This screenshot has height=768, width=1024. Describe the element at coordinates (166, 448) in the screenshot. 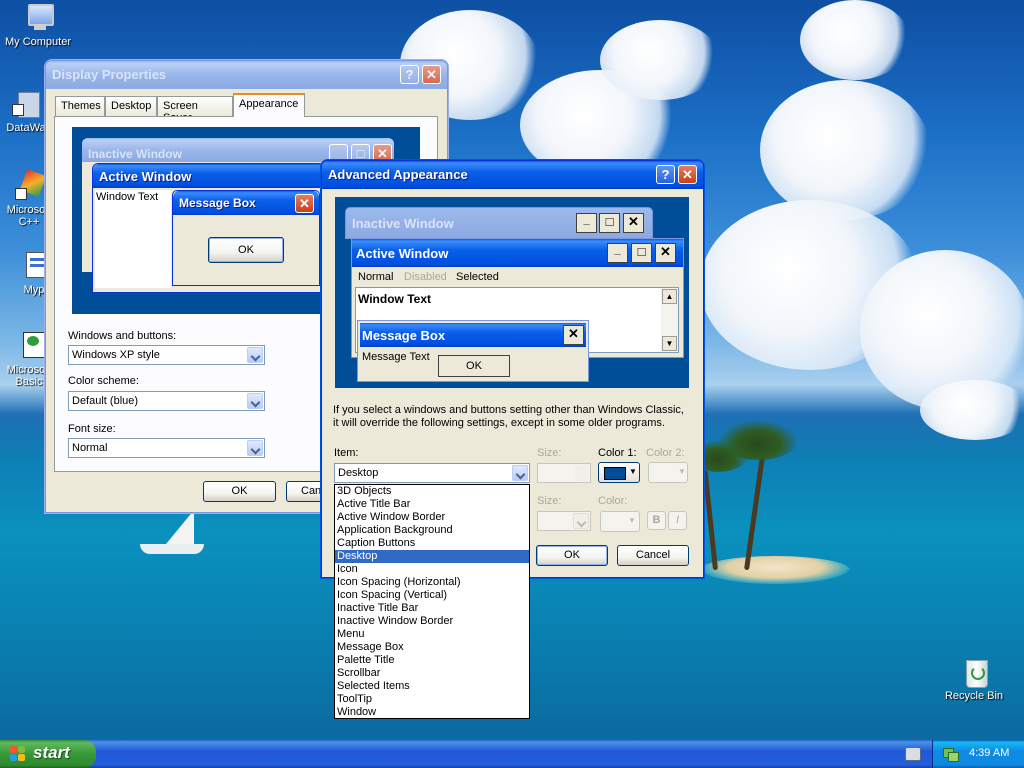

I see `font-size-select: Normal` at that location.